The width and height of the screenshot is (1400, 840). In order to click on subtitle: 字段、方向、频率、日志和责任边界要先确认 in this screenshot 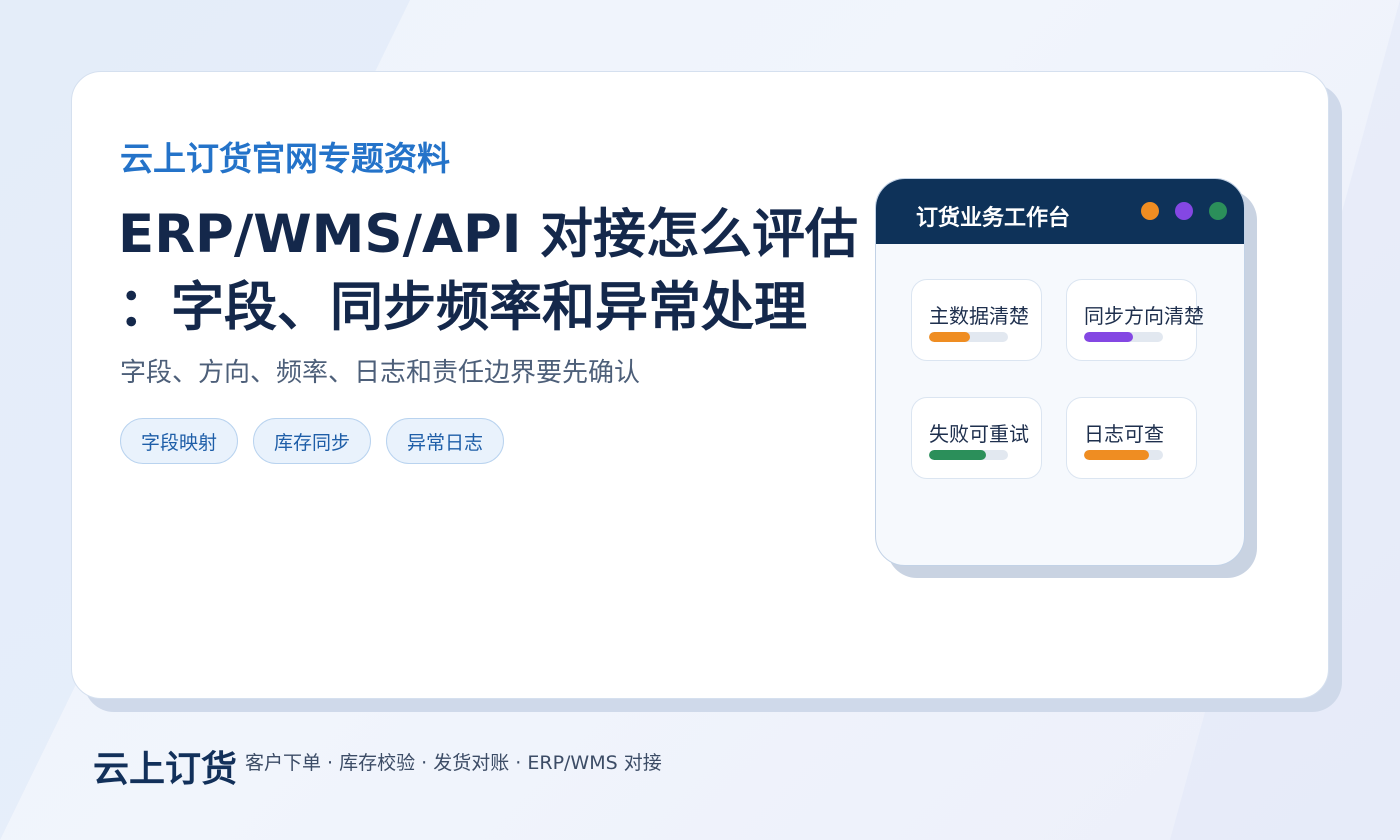, I will do `click(380, 373)`.